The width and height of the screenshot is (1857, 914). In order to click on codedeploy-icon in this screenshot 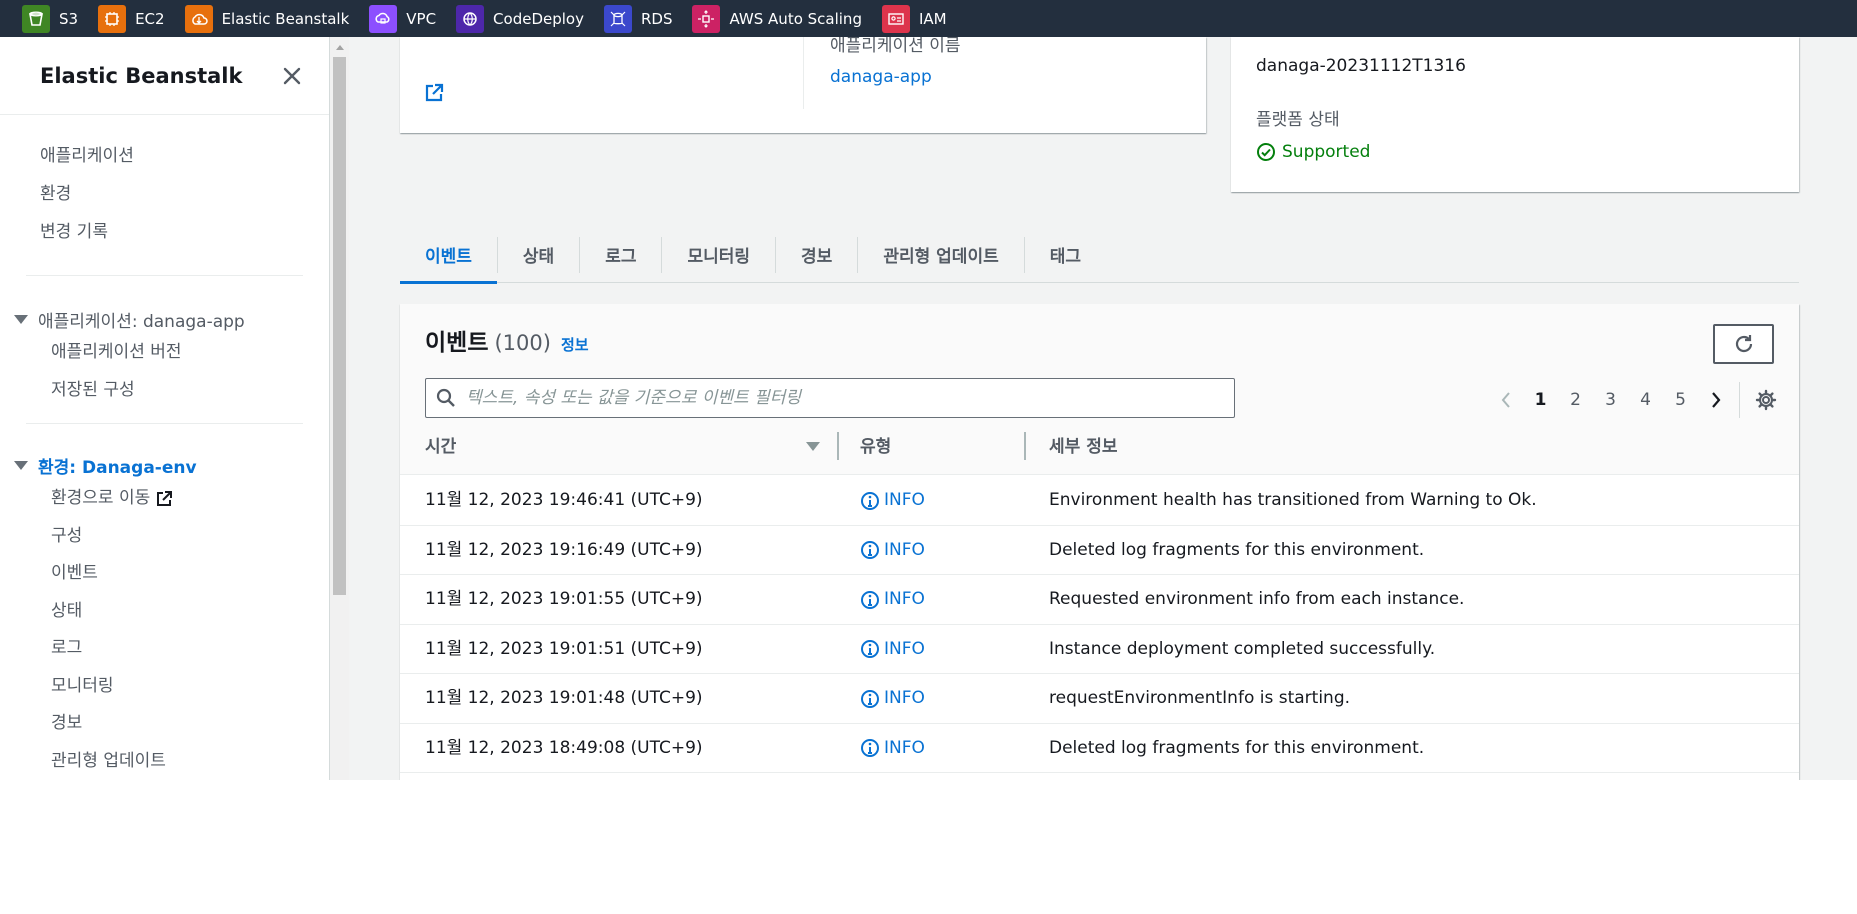, I will do `click(470, 18)`.